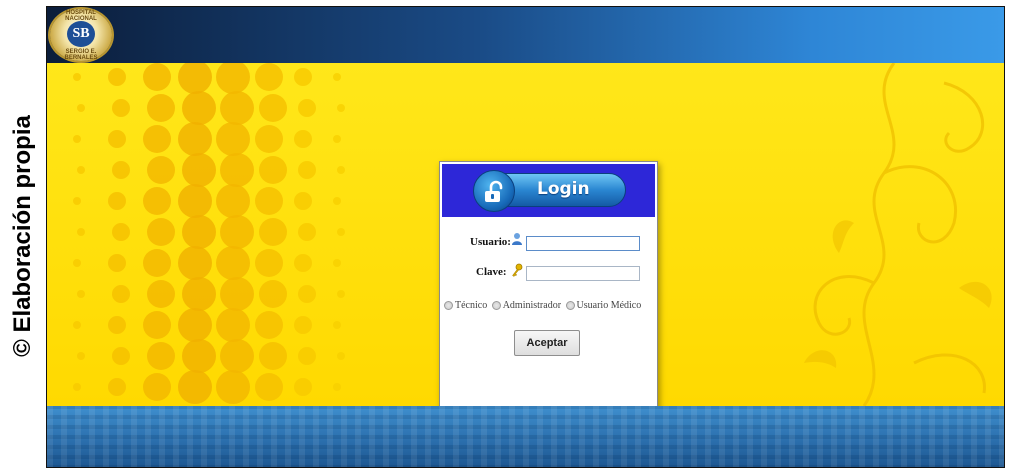 The width and height of the screenshot is (1009, 471). Describe the element at coordinates (490, 242) in the screenshot. I see `username-label: Usuario:` at that location.